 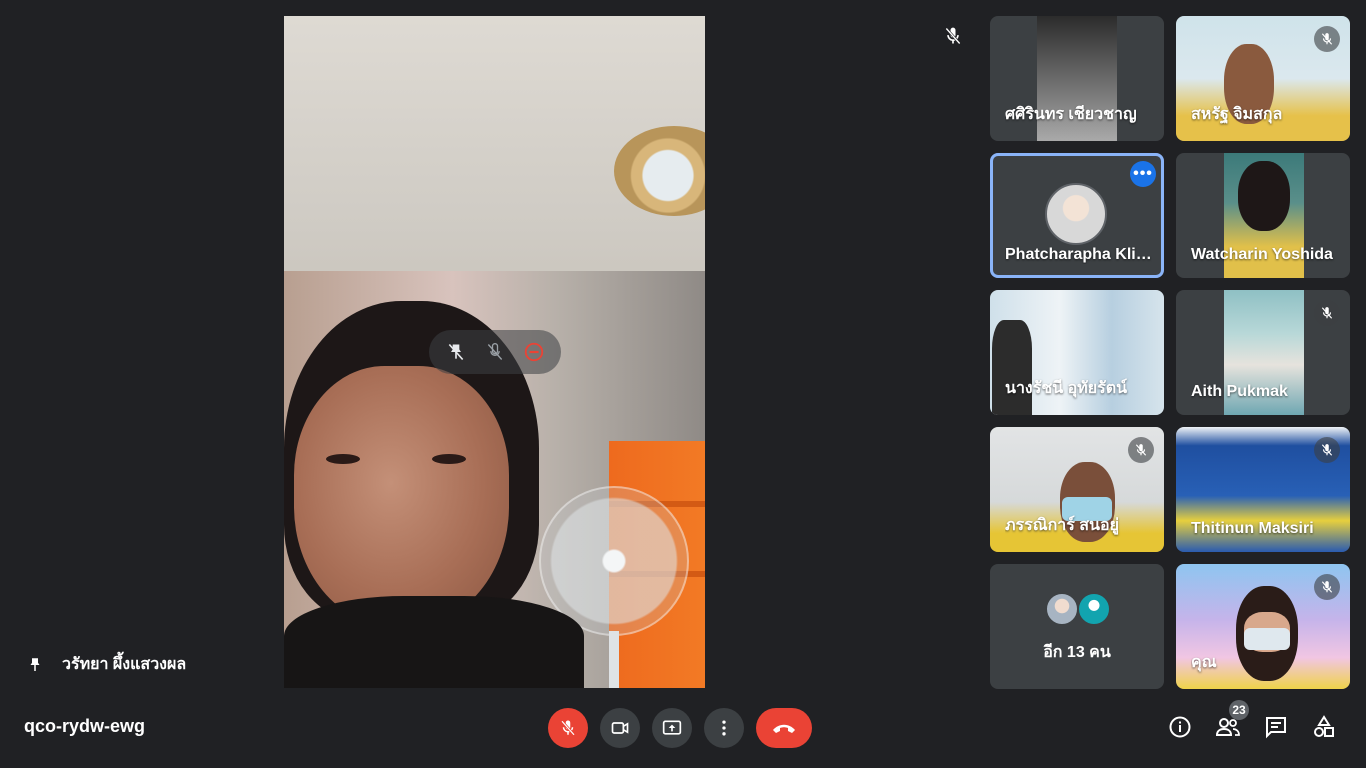 I want to click on tile-hover-controls, so click(x=495, y=352).